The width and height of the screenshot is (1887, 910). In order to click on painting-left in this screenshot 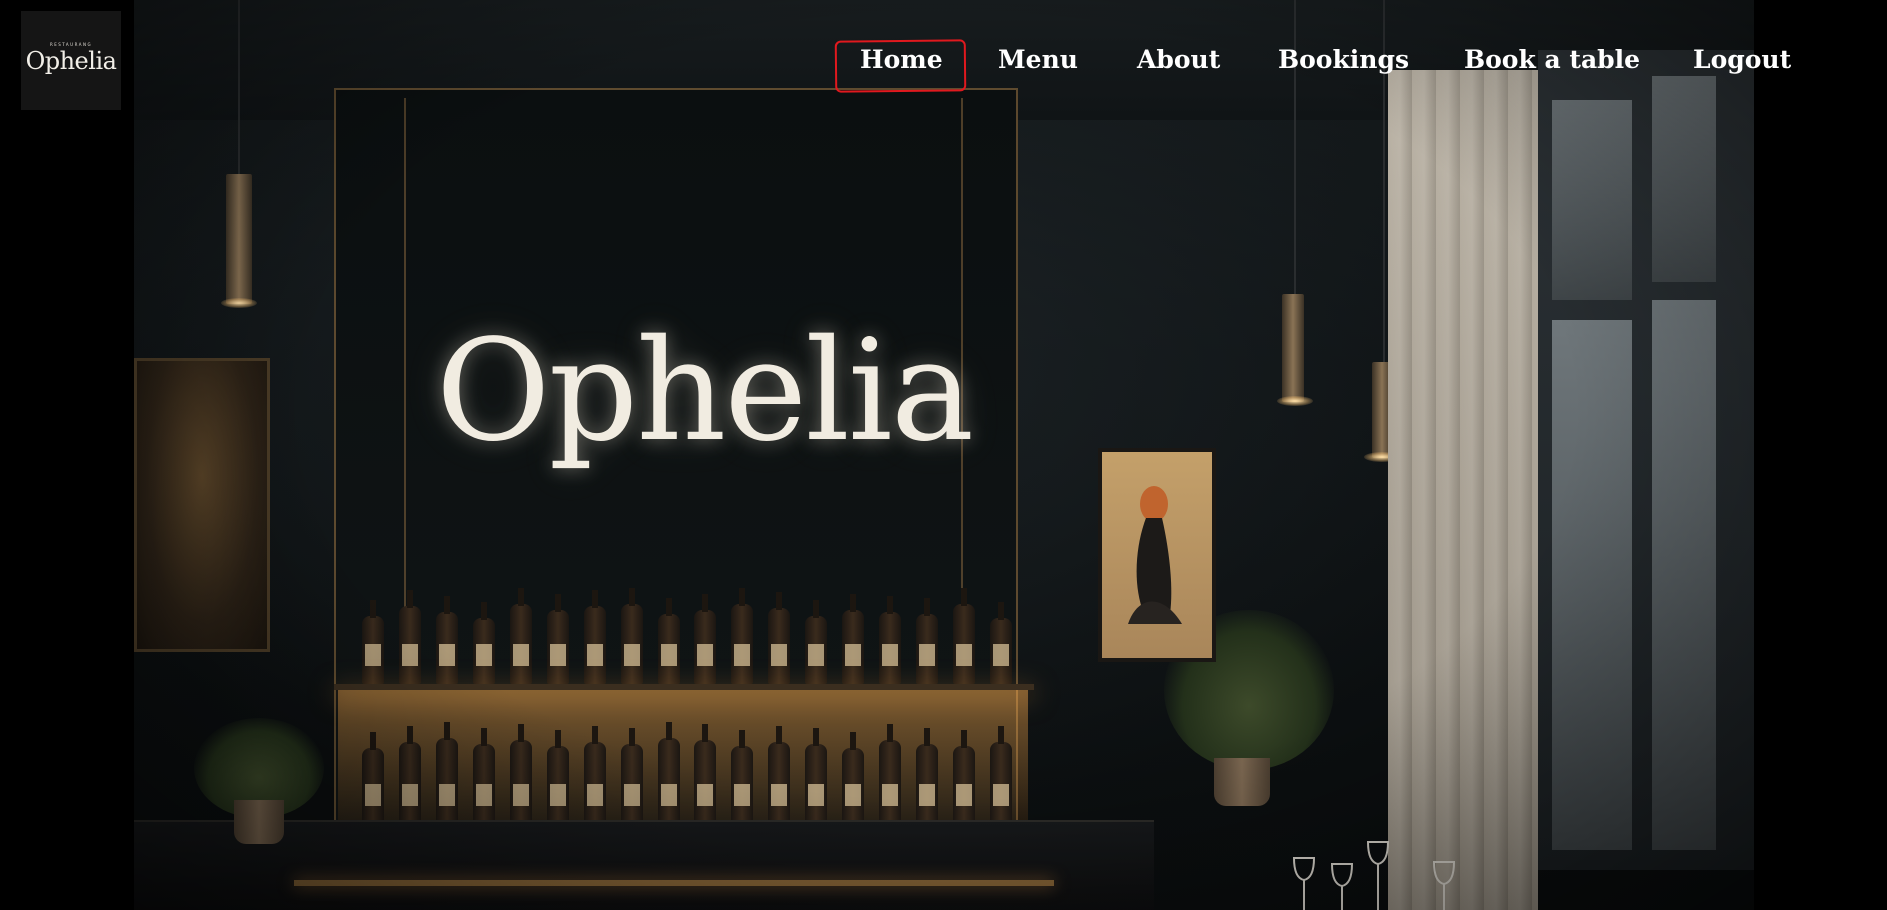, I will do `click(202, 505)`.